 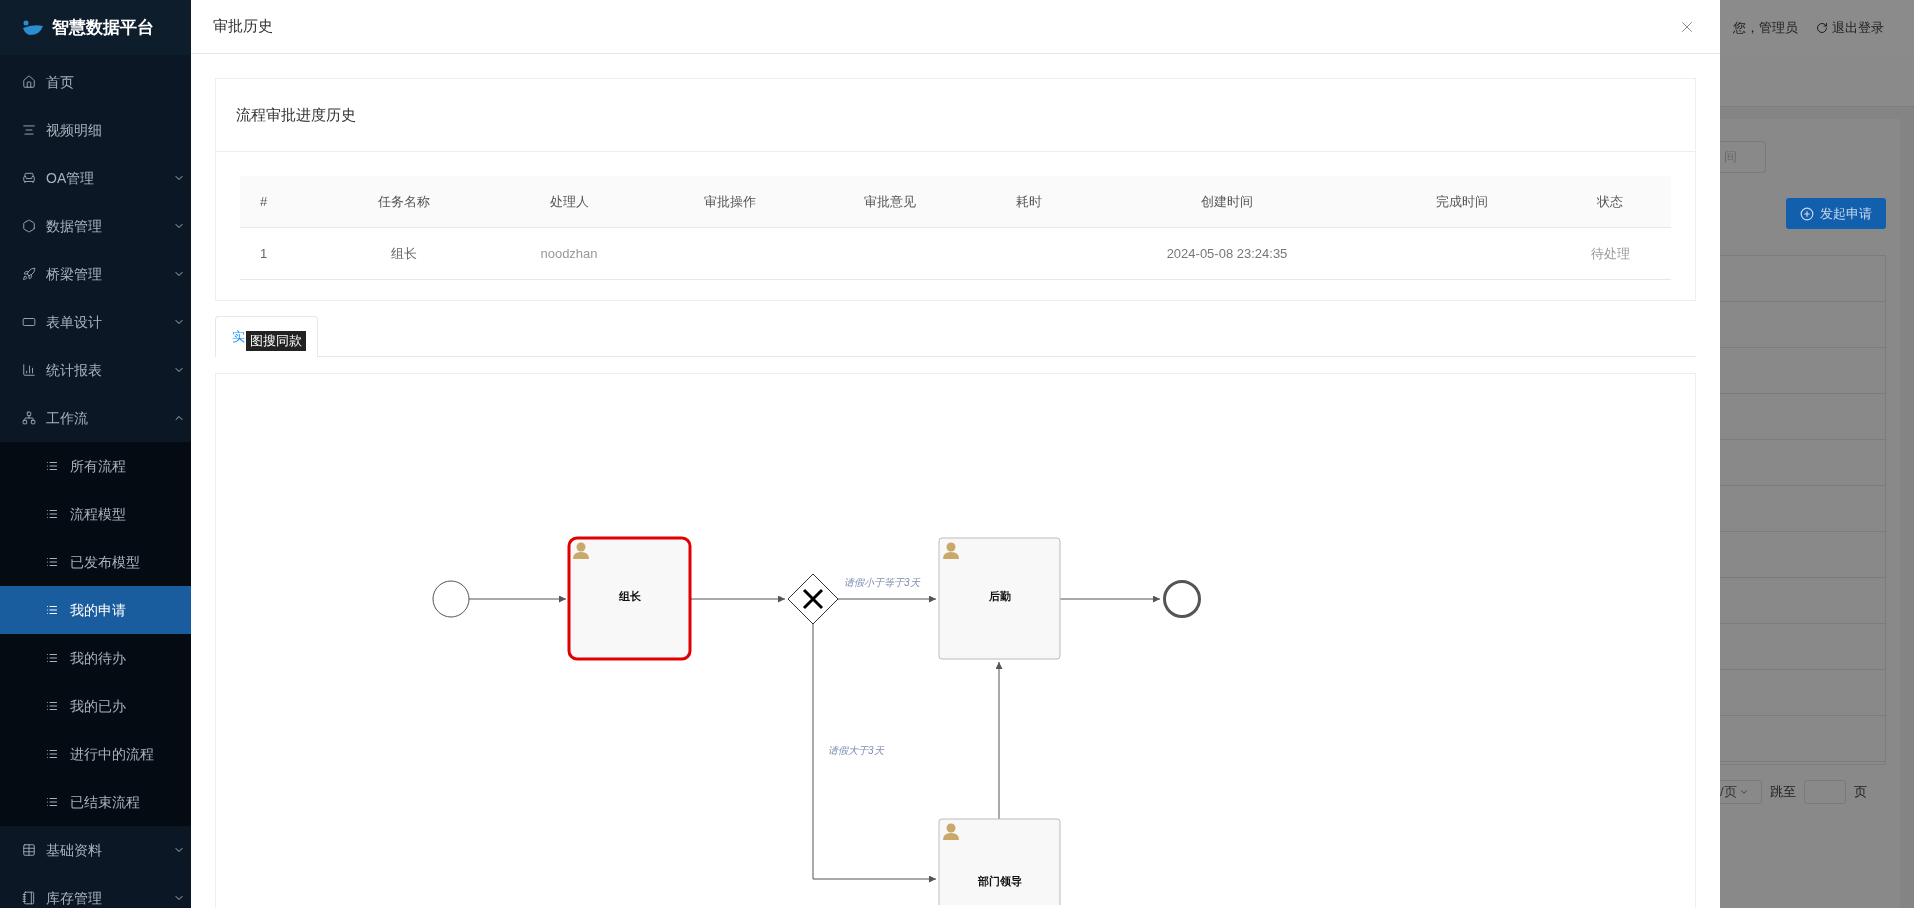 I want to click on sidebar-item: 桥梁管理, so click(x=95, y=274).